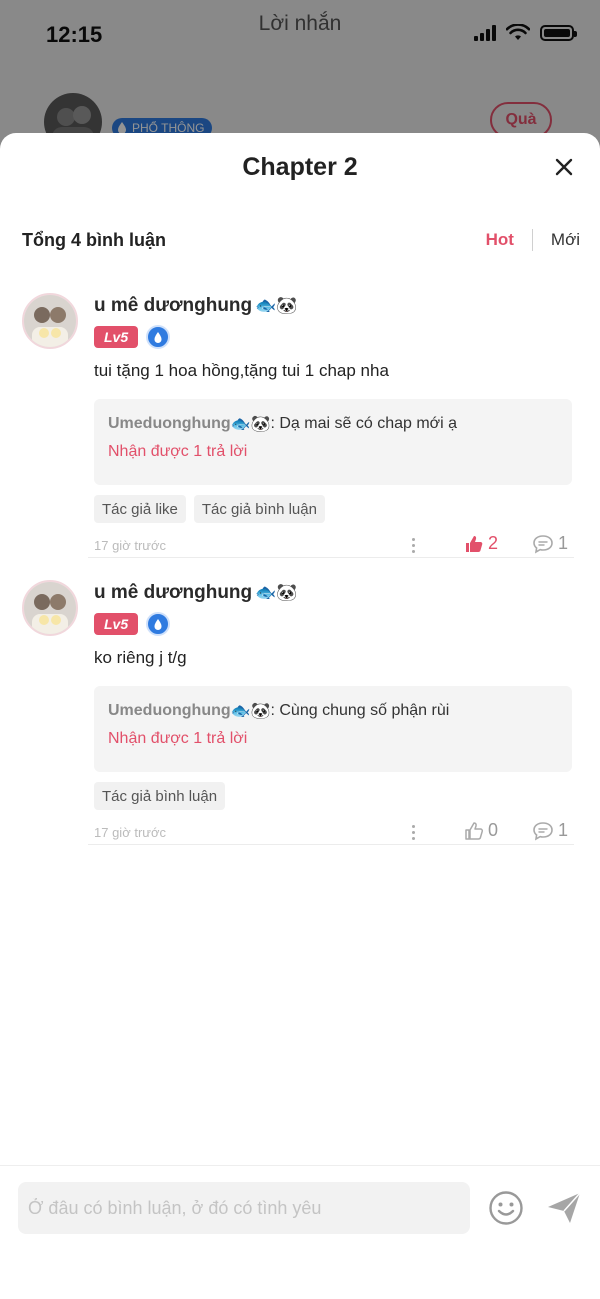  What do you see at coordinates (241, 370) in the screenshot?
I see `comment-text: tui tặng 1 hoa hồng,tặng tui 1 chap nha` at bounding box center [241, 370].